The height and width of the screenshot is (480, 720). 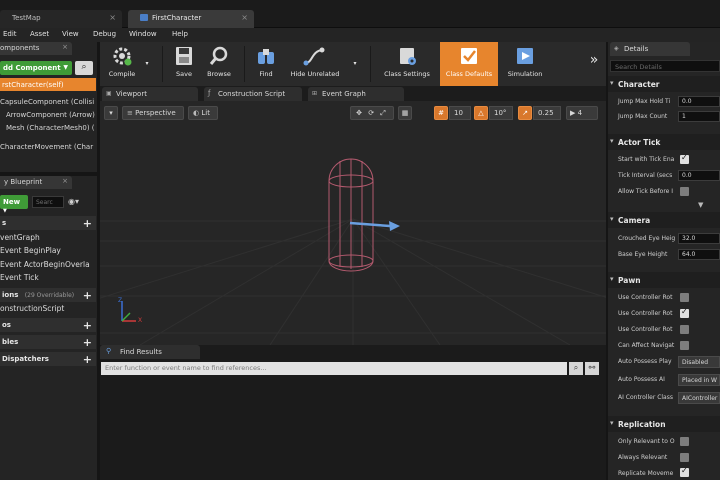 What do you see at coordinates (684, 471) in the screenshot?
I see `replicate-movement-checkbox` at bounding box center [684, 471].